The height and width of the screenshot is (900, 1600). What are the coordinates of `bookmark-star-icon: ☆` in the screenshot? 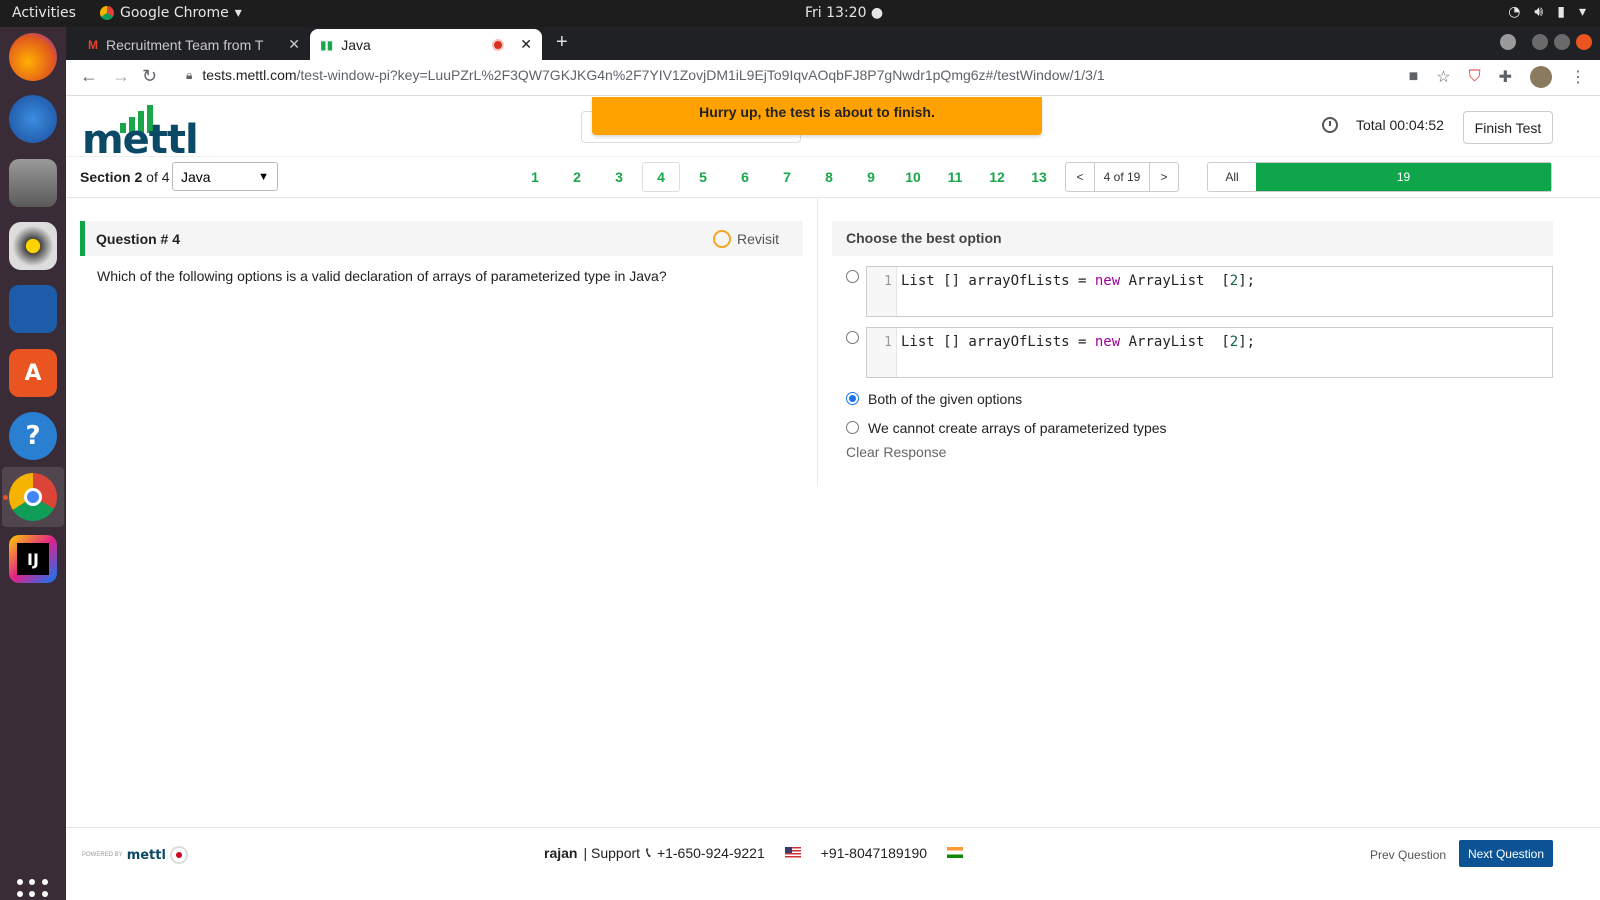 It's located at (1443, 77).